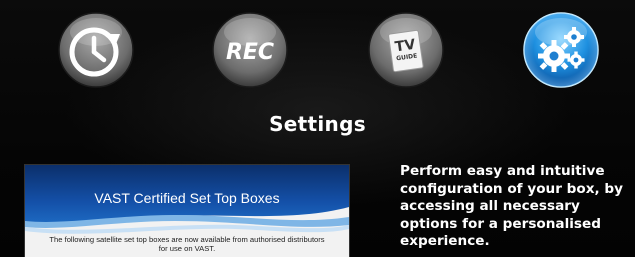 This screenshot has height=257, width=635. I want to click on preview-heading: VAST Certified Set Top Boxes, so click(187, 198).